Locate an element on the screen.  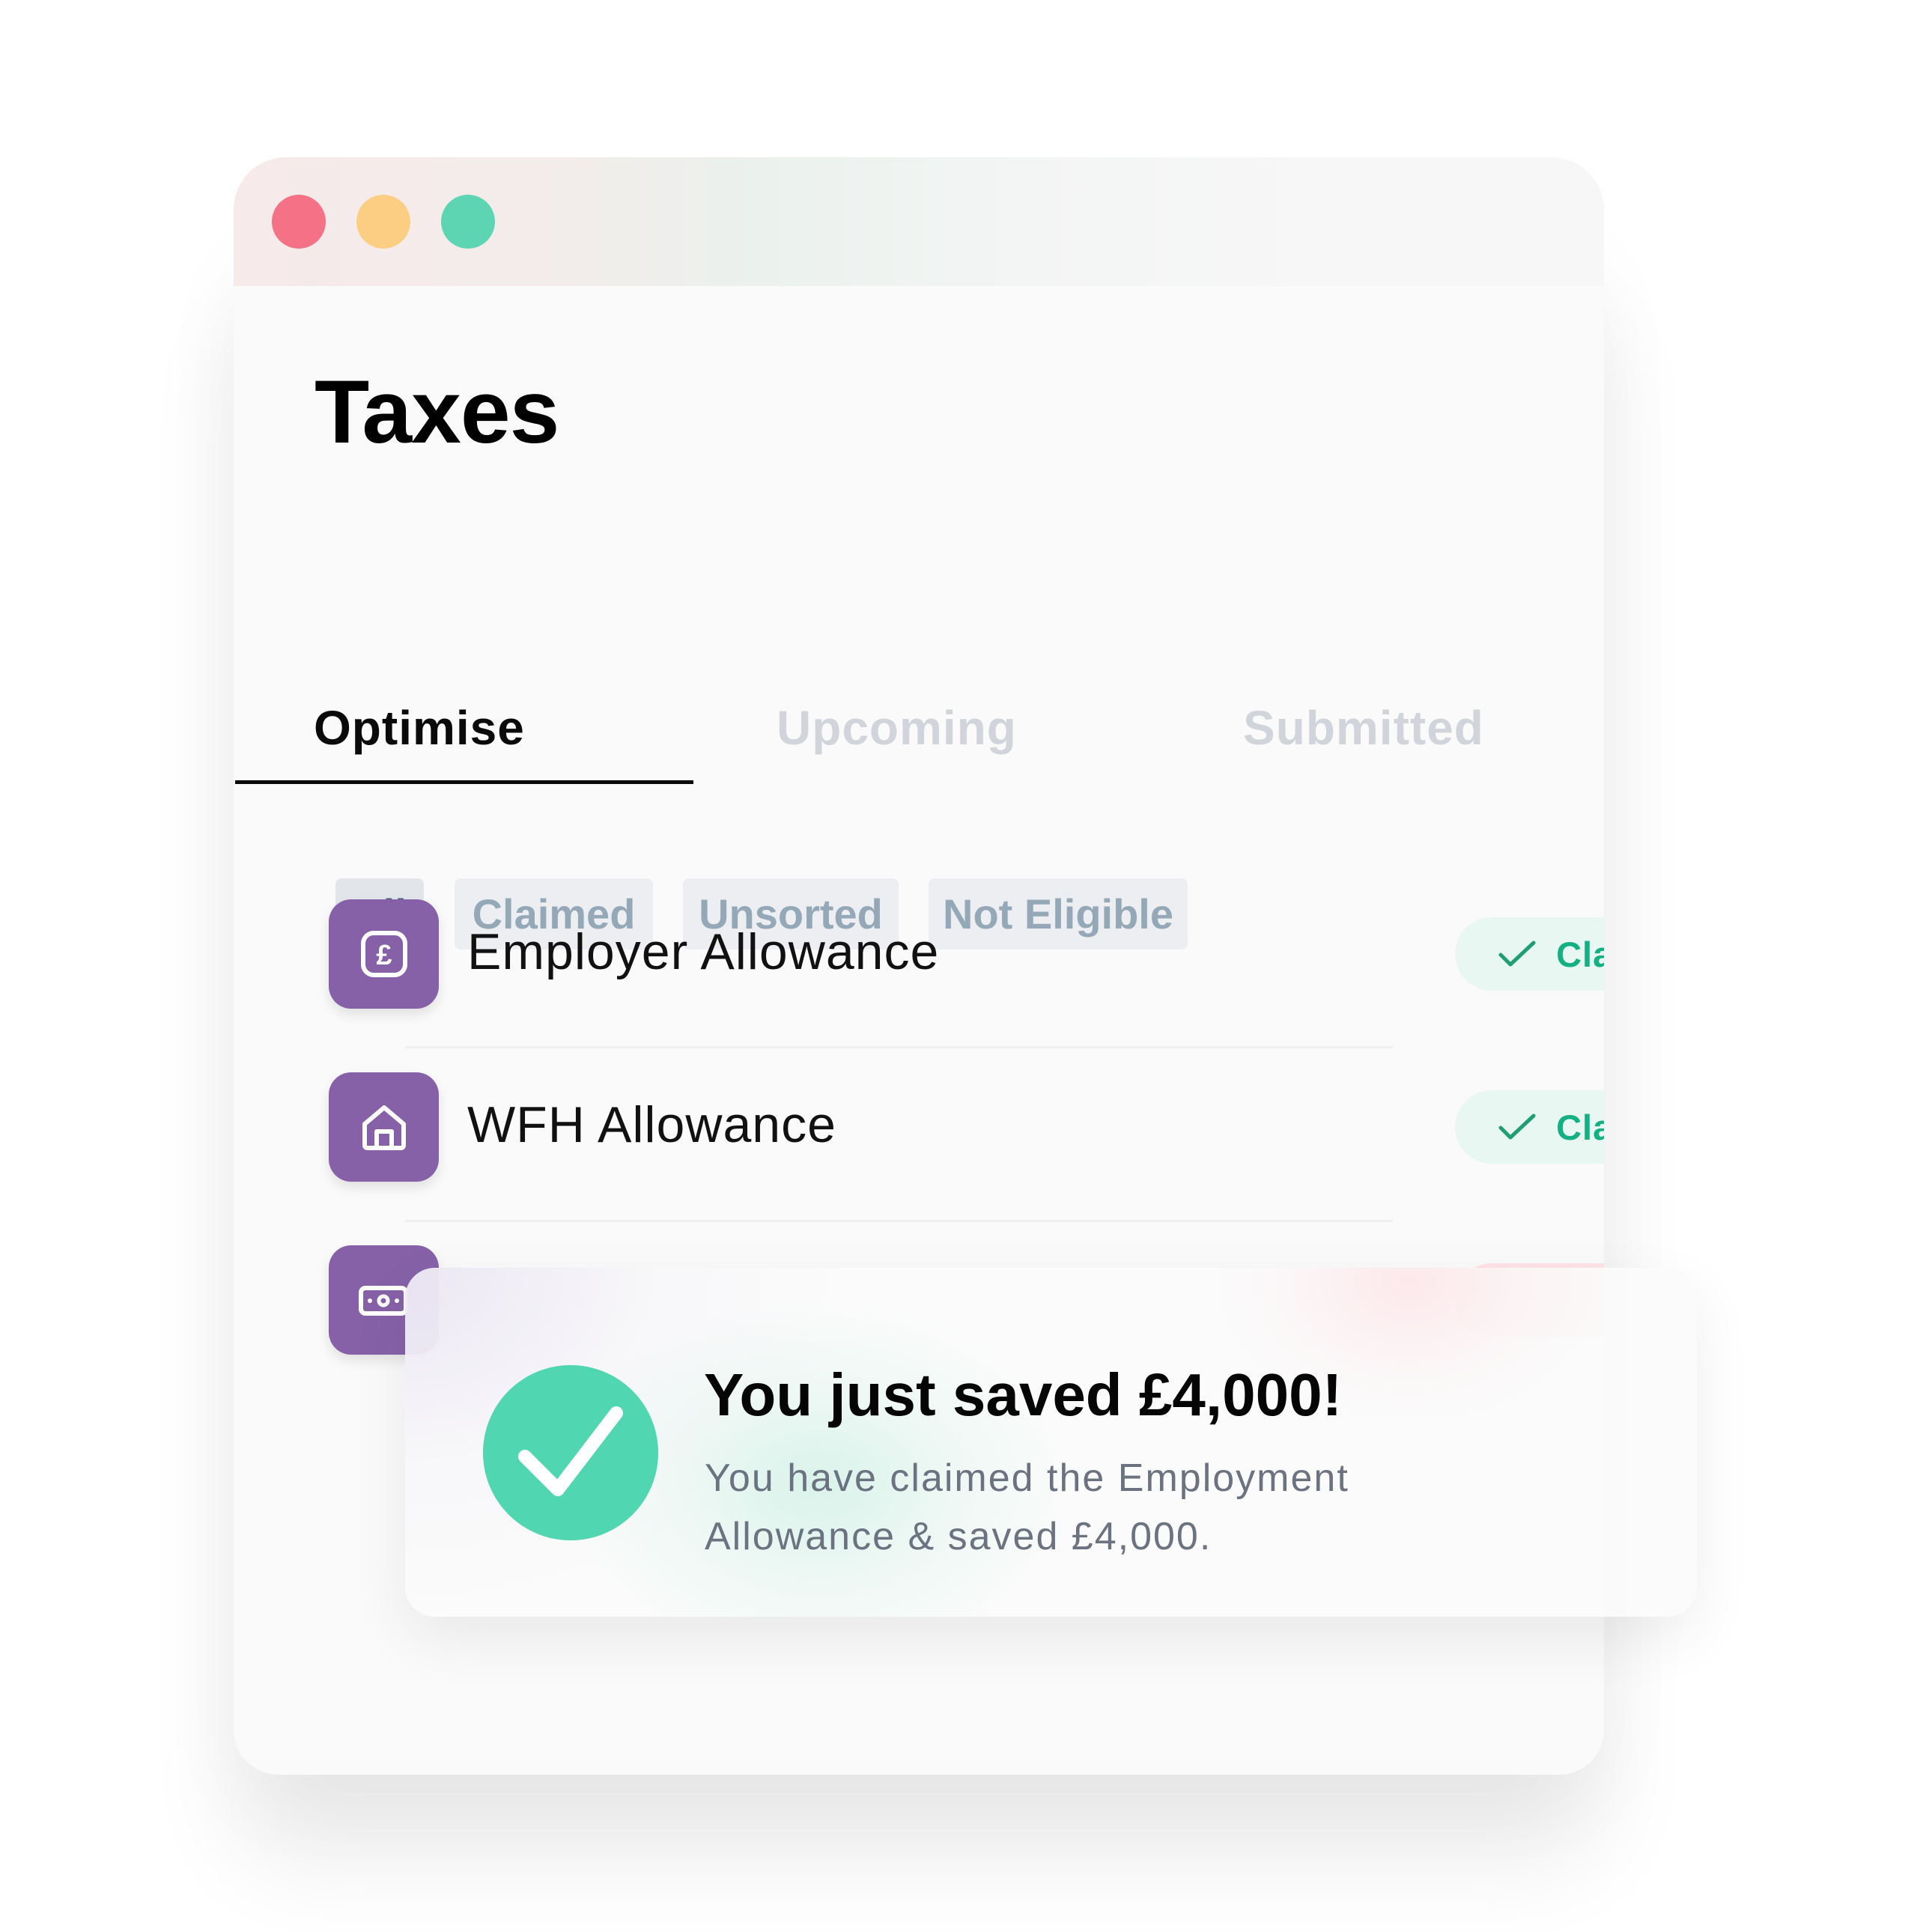
allowance-name: WFH Allowance is located at coordinates (651, 1124).